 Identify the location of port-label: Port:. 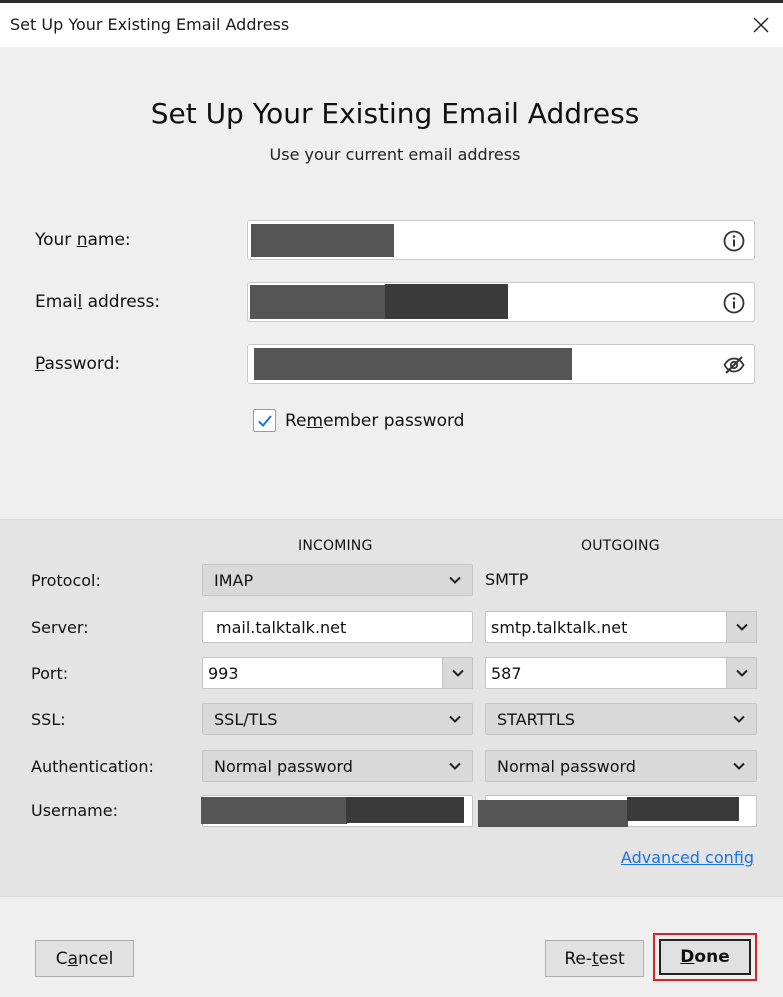
(50, 673).